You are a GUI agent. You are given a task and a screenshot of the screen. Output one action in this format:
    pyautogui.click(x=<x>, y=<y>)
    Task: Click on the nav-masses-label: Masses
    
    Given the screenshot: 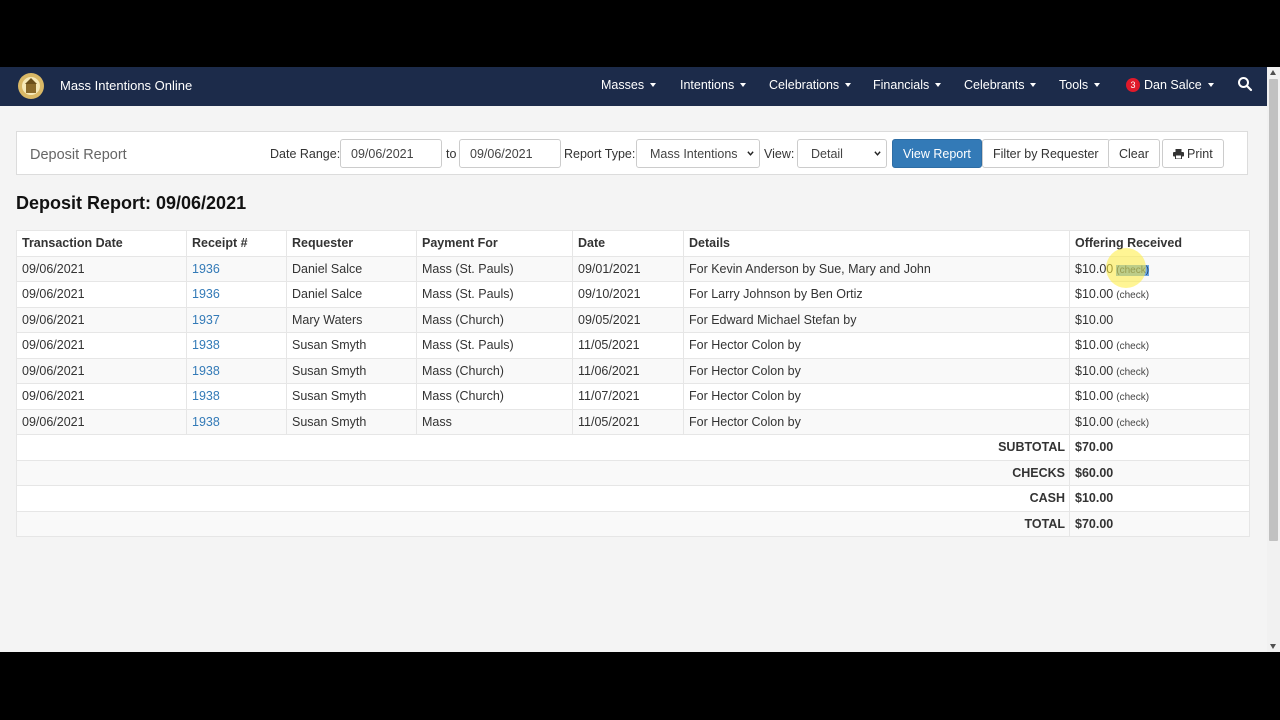 What is the action you would take?
    pyautogui.click(x=623, y=85)
    